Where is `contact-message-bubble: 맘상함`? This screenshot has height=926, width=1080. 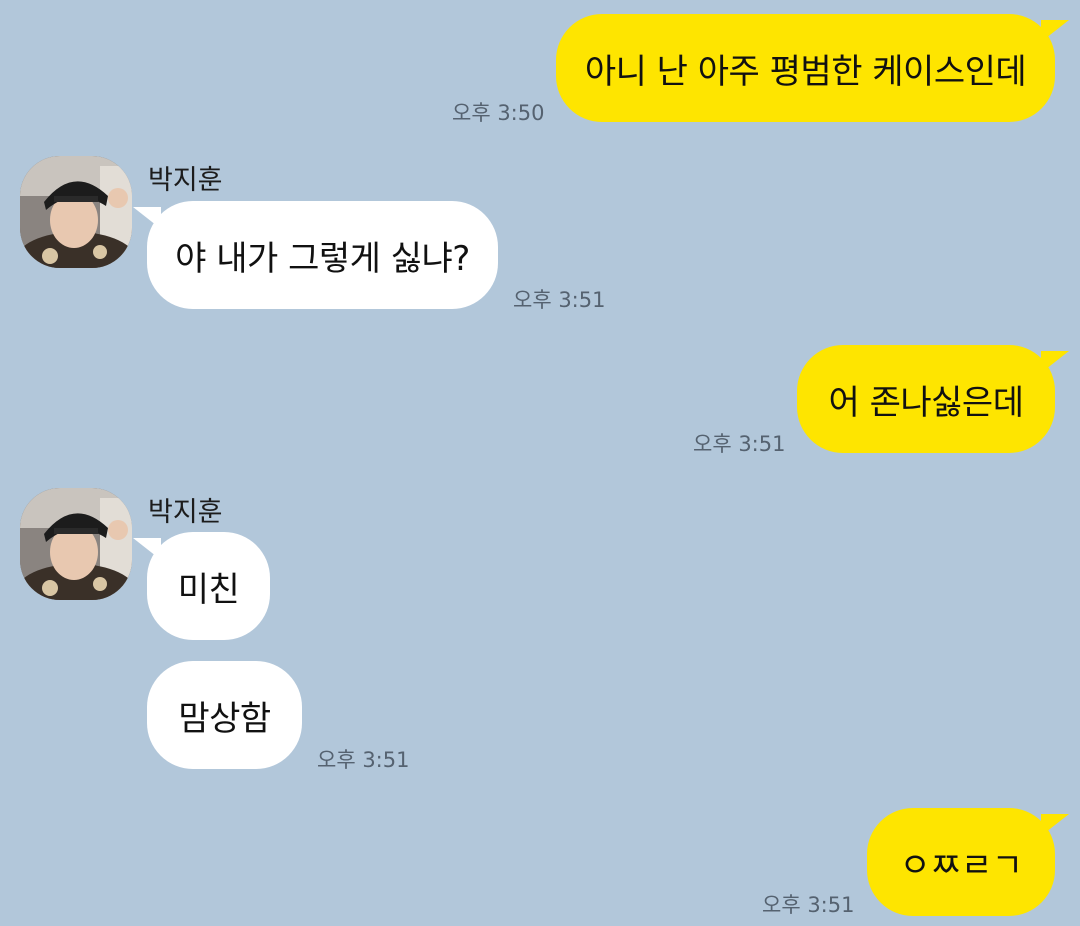 contact-message-bubble: 맘상함 is located at coordinates (224, 715).